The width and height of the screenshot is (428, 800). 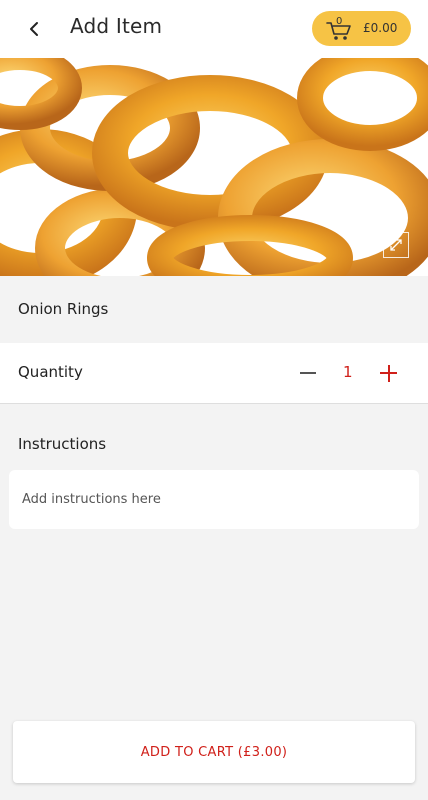 I want to click on decrease-quantity-button, so click(x=308, y=373).